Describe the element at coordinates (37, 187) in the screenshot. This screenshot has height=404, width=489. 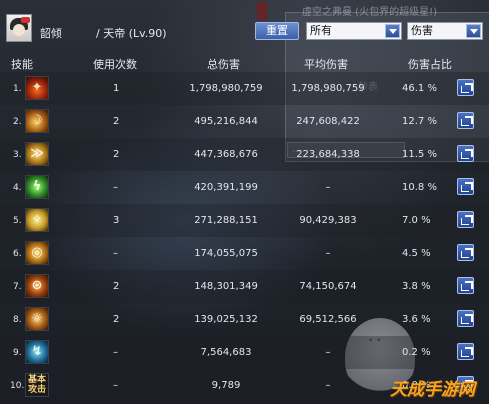
I see `lightning-skill-icon: ϟ` at that location.